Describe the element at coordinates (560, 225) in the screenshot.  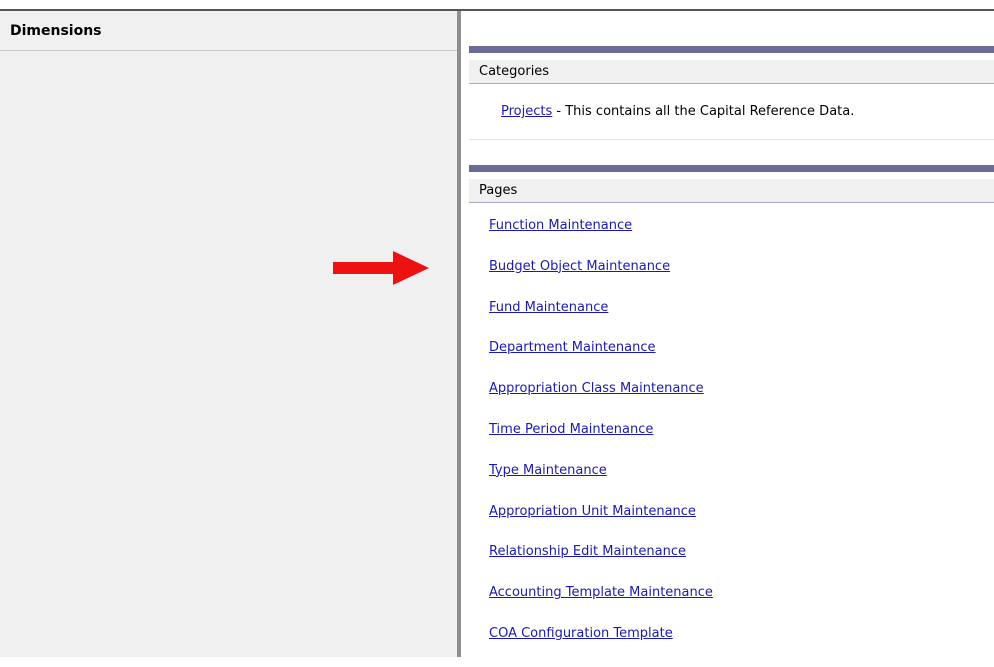
I see `function-maintenance-link: Function Maintenance` at that location.